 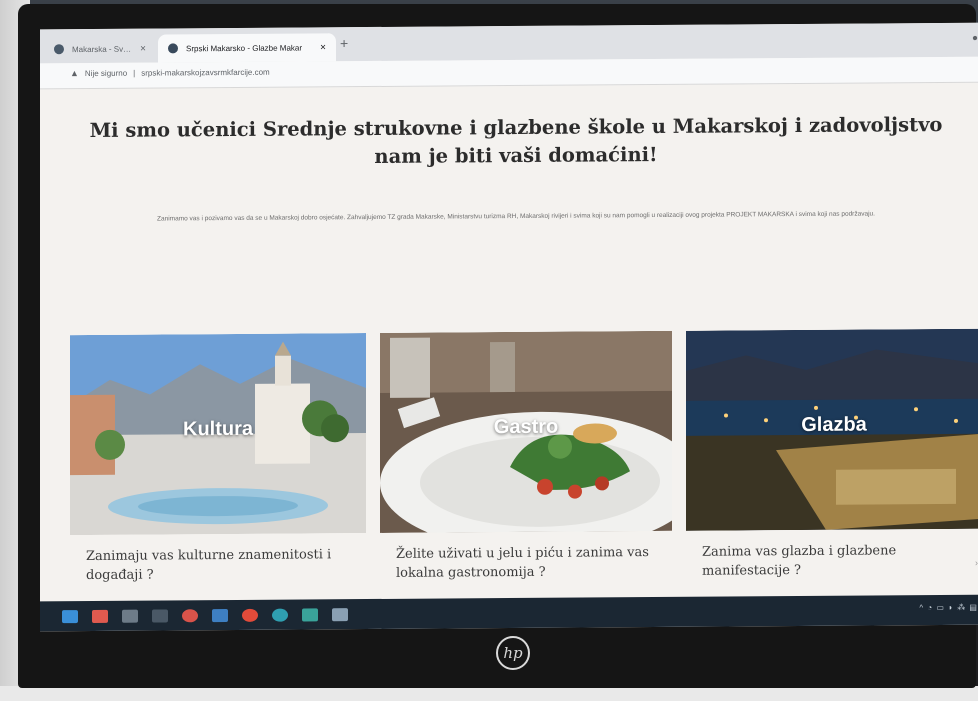 I want to click on security-label: Nije sigurno, so click(x=106, y=73).